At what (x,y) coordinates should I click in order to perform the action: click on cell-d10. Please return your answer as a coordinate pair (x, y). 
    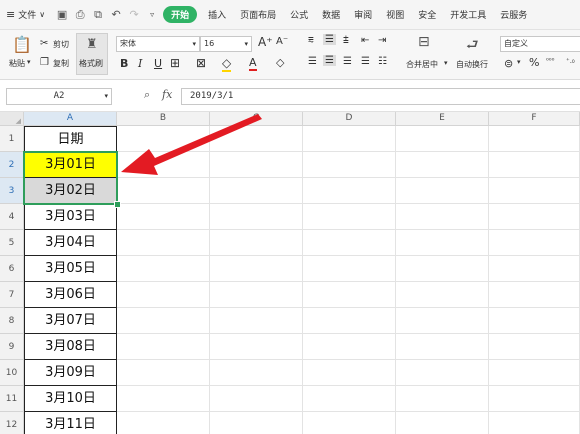
    Looking at the image, I should click on (349, 373).